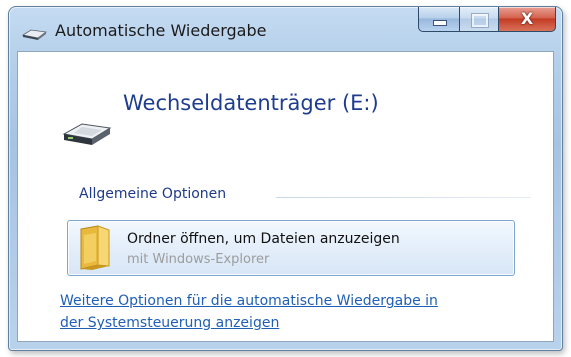  Describe the element at coordinates (198, 259) in the screenshot. I see `option-subtitle: mit Windows-Explorer` at that location.